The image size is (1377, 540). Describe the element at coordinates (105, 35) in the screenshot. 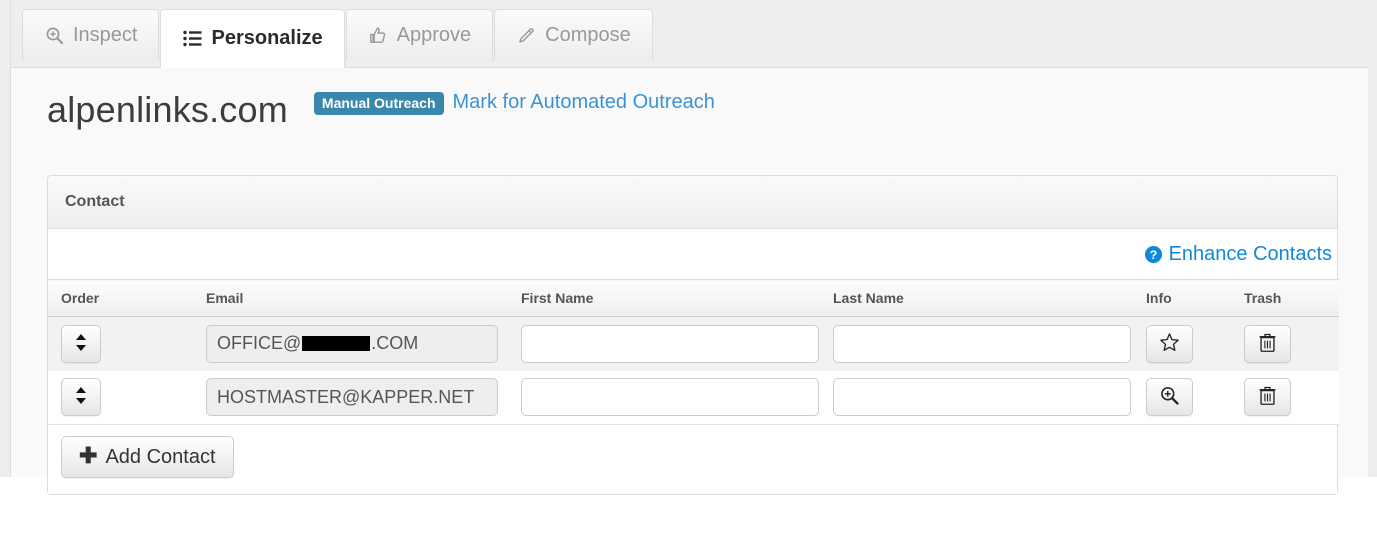

I see `tab-inspect-label: Inspect` at that location.